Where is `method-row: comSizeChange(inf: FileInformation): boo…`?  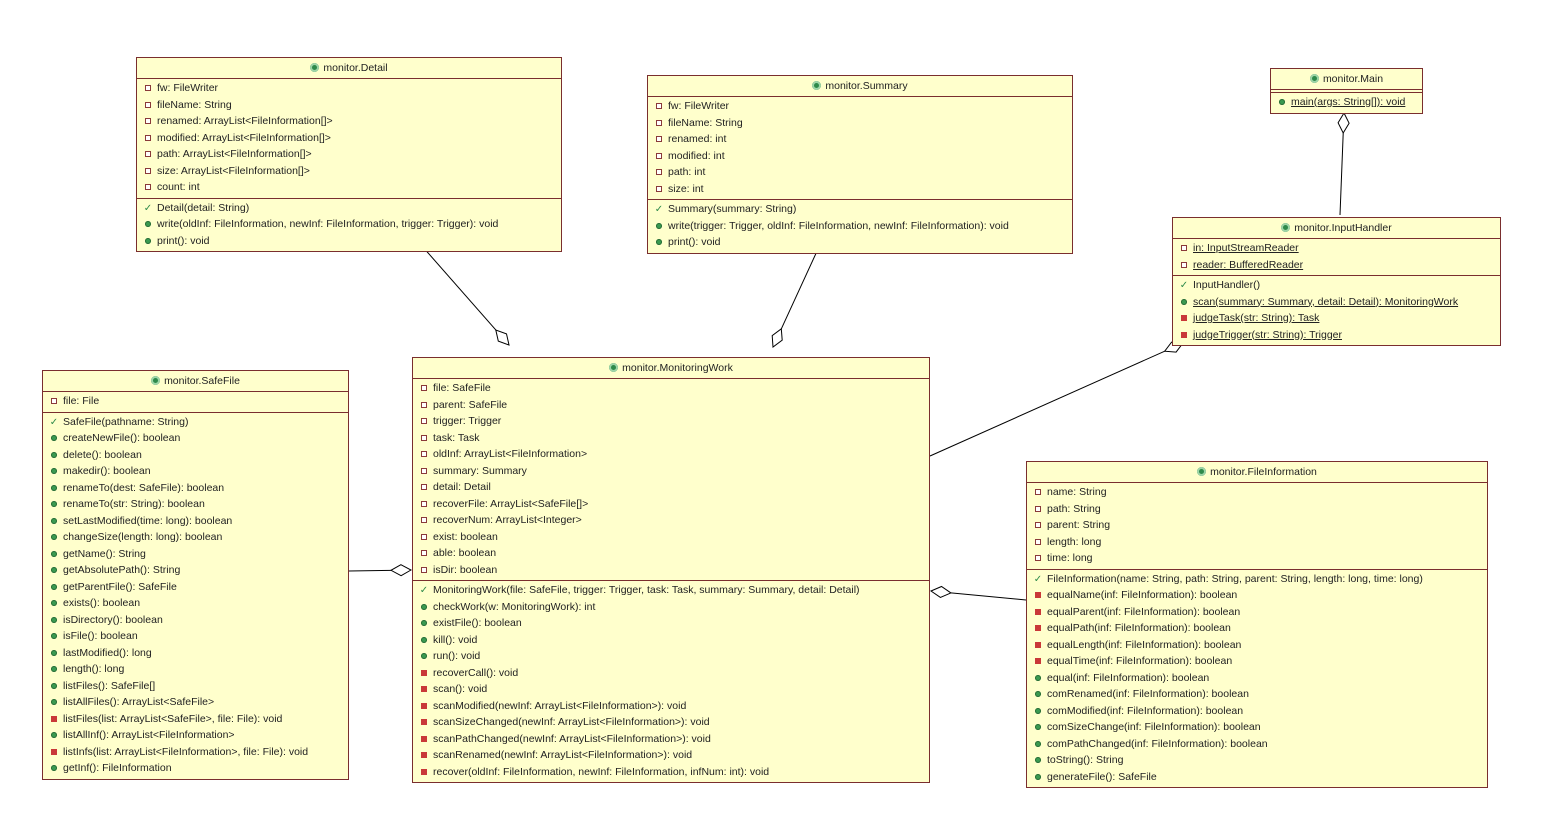 method-row: comSizeChange(inf: FileInformation): boo… is located at coordinates (1257, 727).